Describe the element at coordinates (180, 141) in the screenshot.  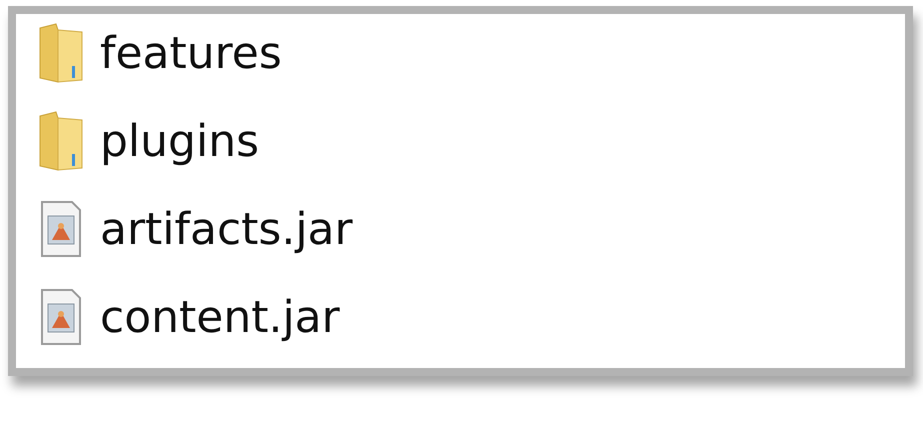
I see `file-name: plugins` at that location.